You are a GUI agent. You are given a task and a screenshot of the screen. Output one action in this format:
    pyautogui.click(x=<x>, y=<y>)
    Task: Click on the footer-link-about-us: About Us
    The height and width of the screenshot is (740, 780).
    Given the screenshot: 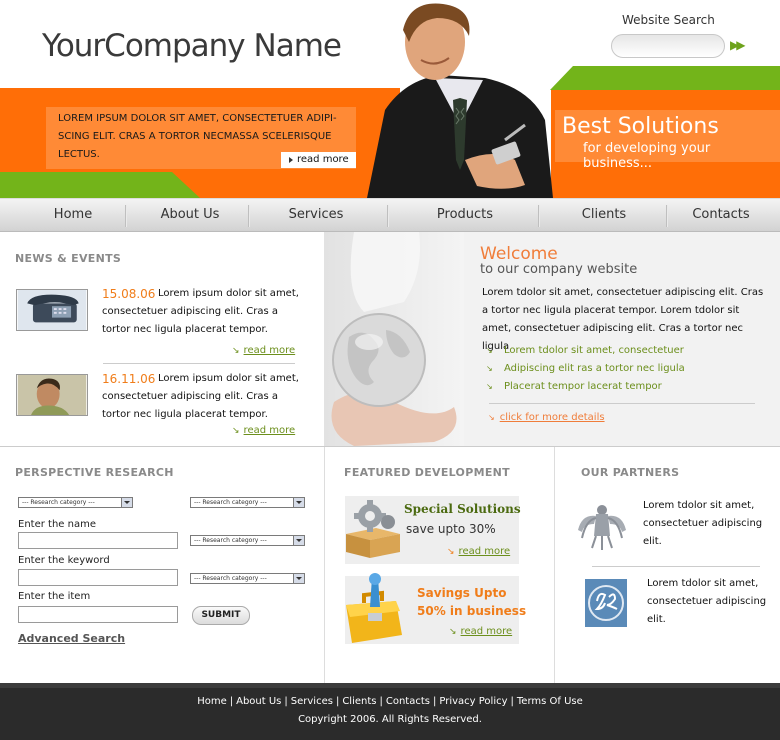 What is the action you would take?
    pyautogui.click(x=258, y=701)
    